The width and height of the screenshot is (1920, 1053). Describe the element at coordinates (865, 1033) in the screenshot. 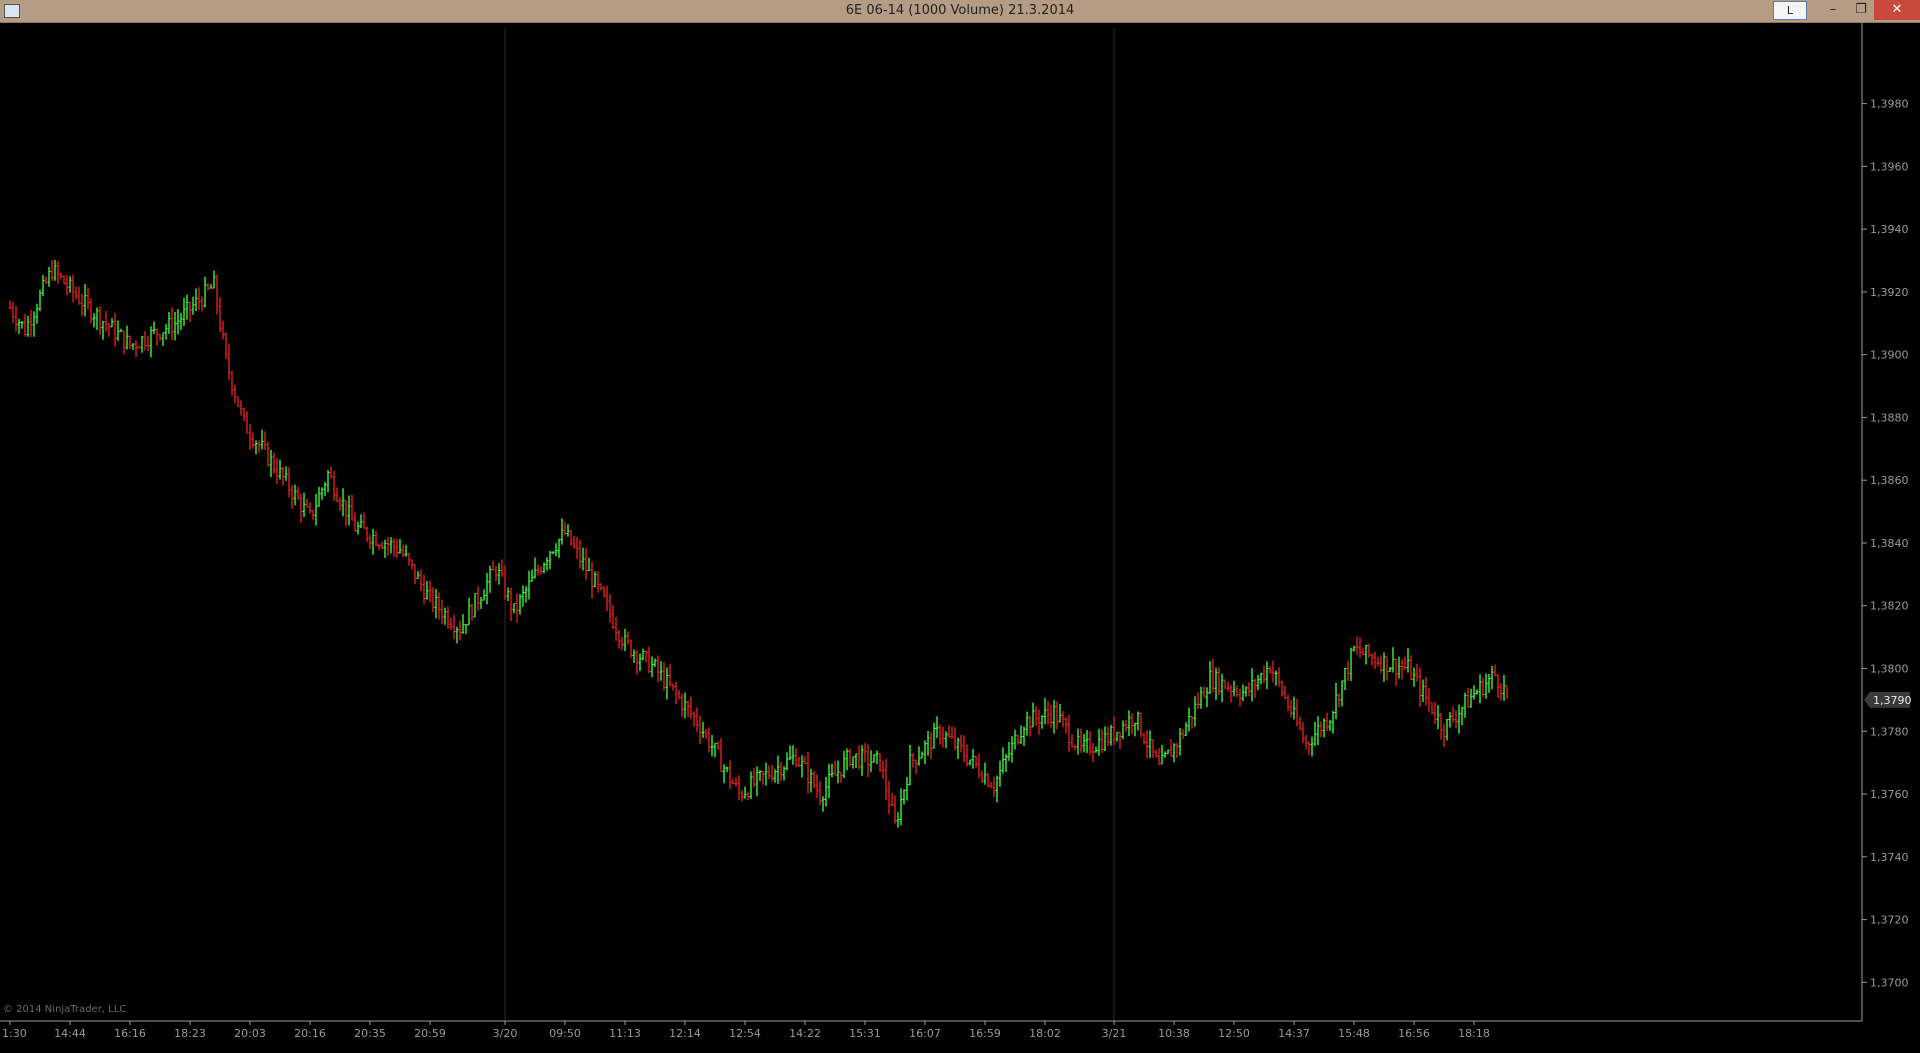

I see `x-tick-label: 15:31` at that location.